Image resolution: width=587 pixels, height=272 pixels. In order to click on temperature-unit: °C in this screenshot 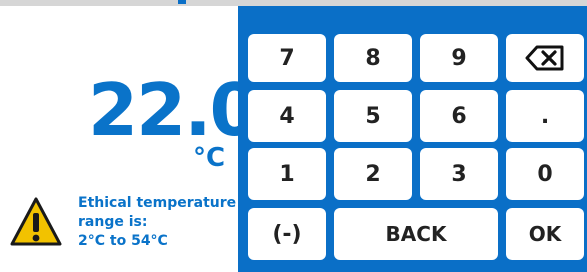, I will do `click(209, 158)`.